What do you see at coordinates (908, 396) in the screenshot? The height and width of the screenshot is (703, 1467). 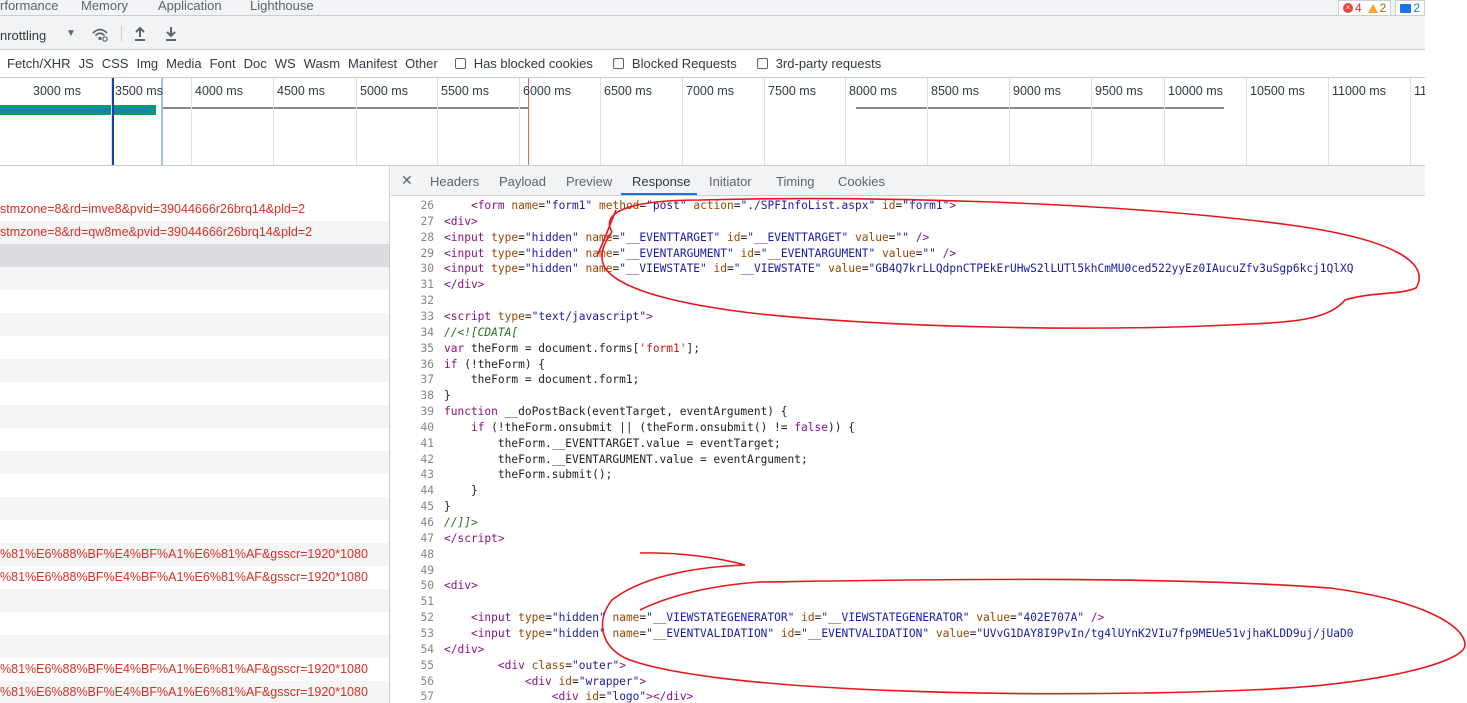 I see `source-line: 38}` at bounding box center [908, 396].